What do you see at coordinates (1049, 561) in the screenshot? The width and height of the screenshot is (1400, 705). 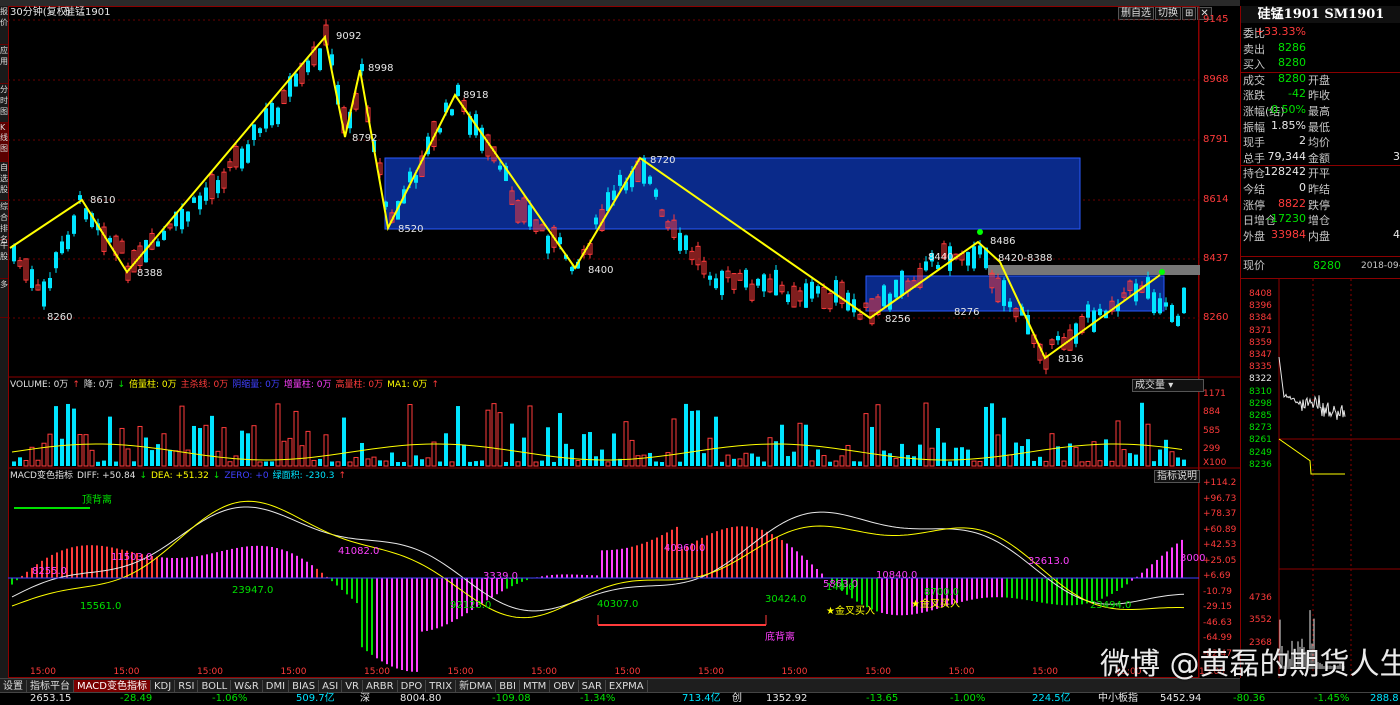 I see `macd-annotation: 32613.0` at bounding box center [1049, 561].